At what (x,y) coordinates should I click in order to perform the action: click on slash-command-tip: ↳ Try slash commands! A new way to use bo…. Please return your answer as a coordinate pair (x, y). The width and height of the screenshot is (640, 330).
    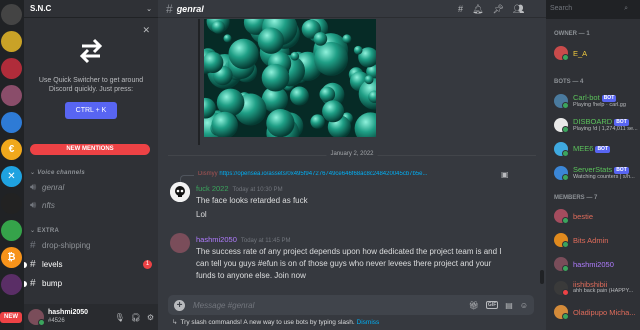
    Looking at the image, I should click on (276, 322).